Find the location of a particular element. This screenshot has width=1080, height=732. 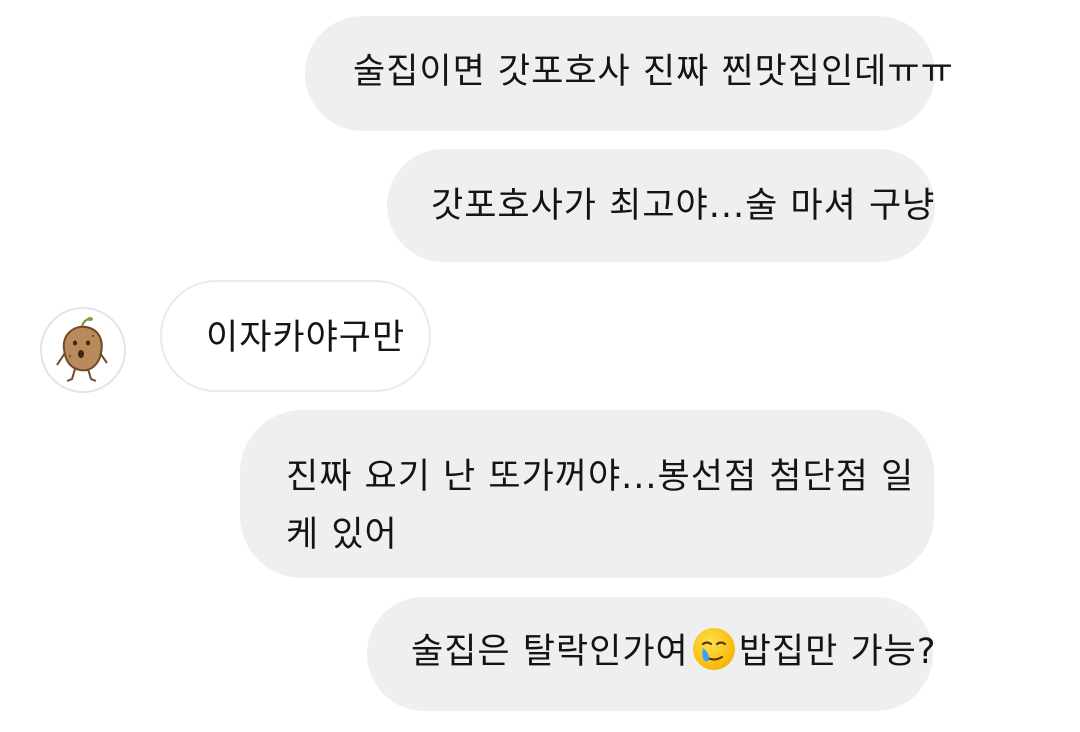

message-text: 술집은 탈락인가여 is located at coordinates (550, 652).